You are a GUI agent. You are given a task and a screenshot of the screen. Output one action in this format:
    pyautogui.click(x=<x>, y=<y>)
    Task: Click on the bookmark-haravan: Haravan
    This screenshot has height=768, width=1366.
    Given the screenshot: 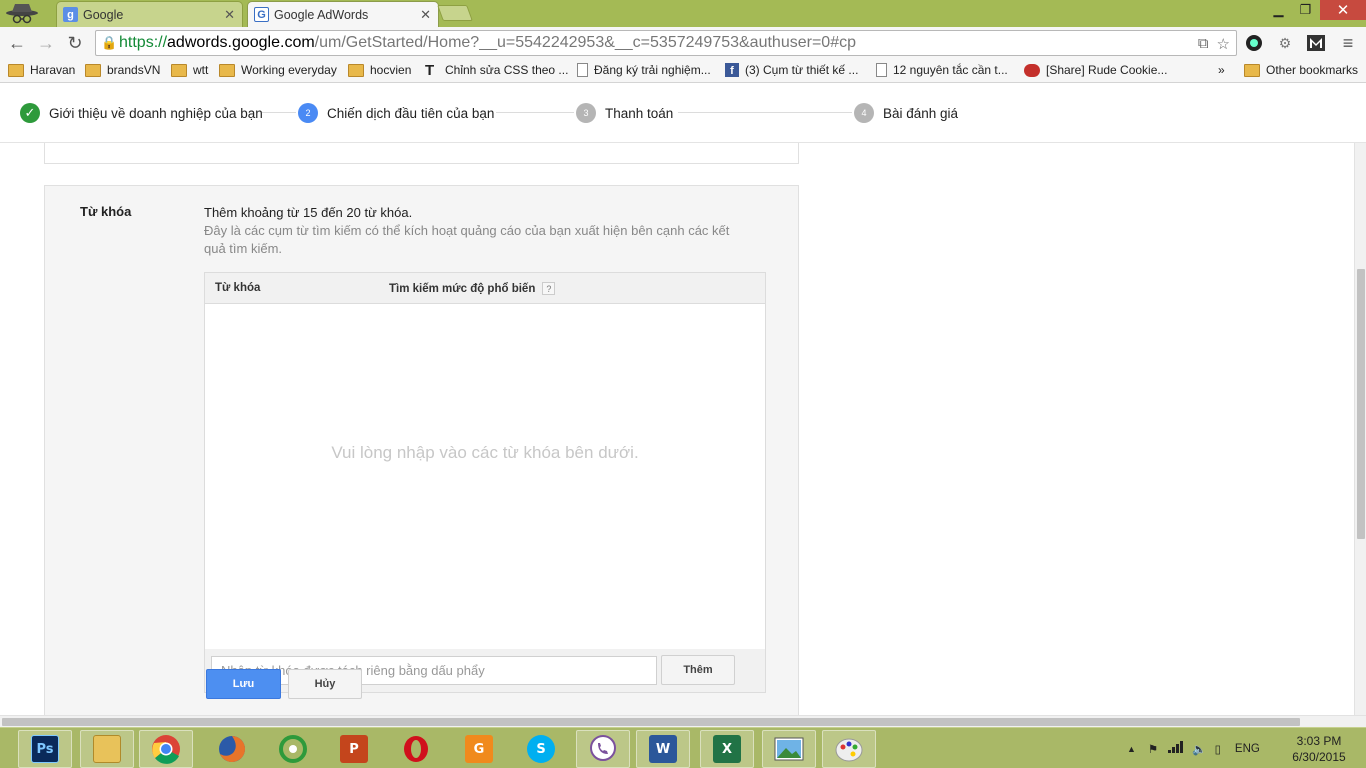 What is the action you would take?
    pyautogui.click(x=41, y=70)
    